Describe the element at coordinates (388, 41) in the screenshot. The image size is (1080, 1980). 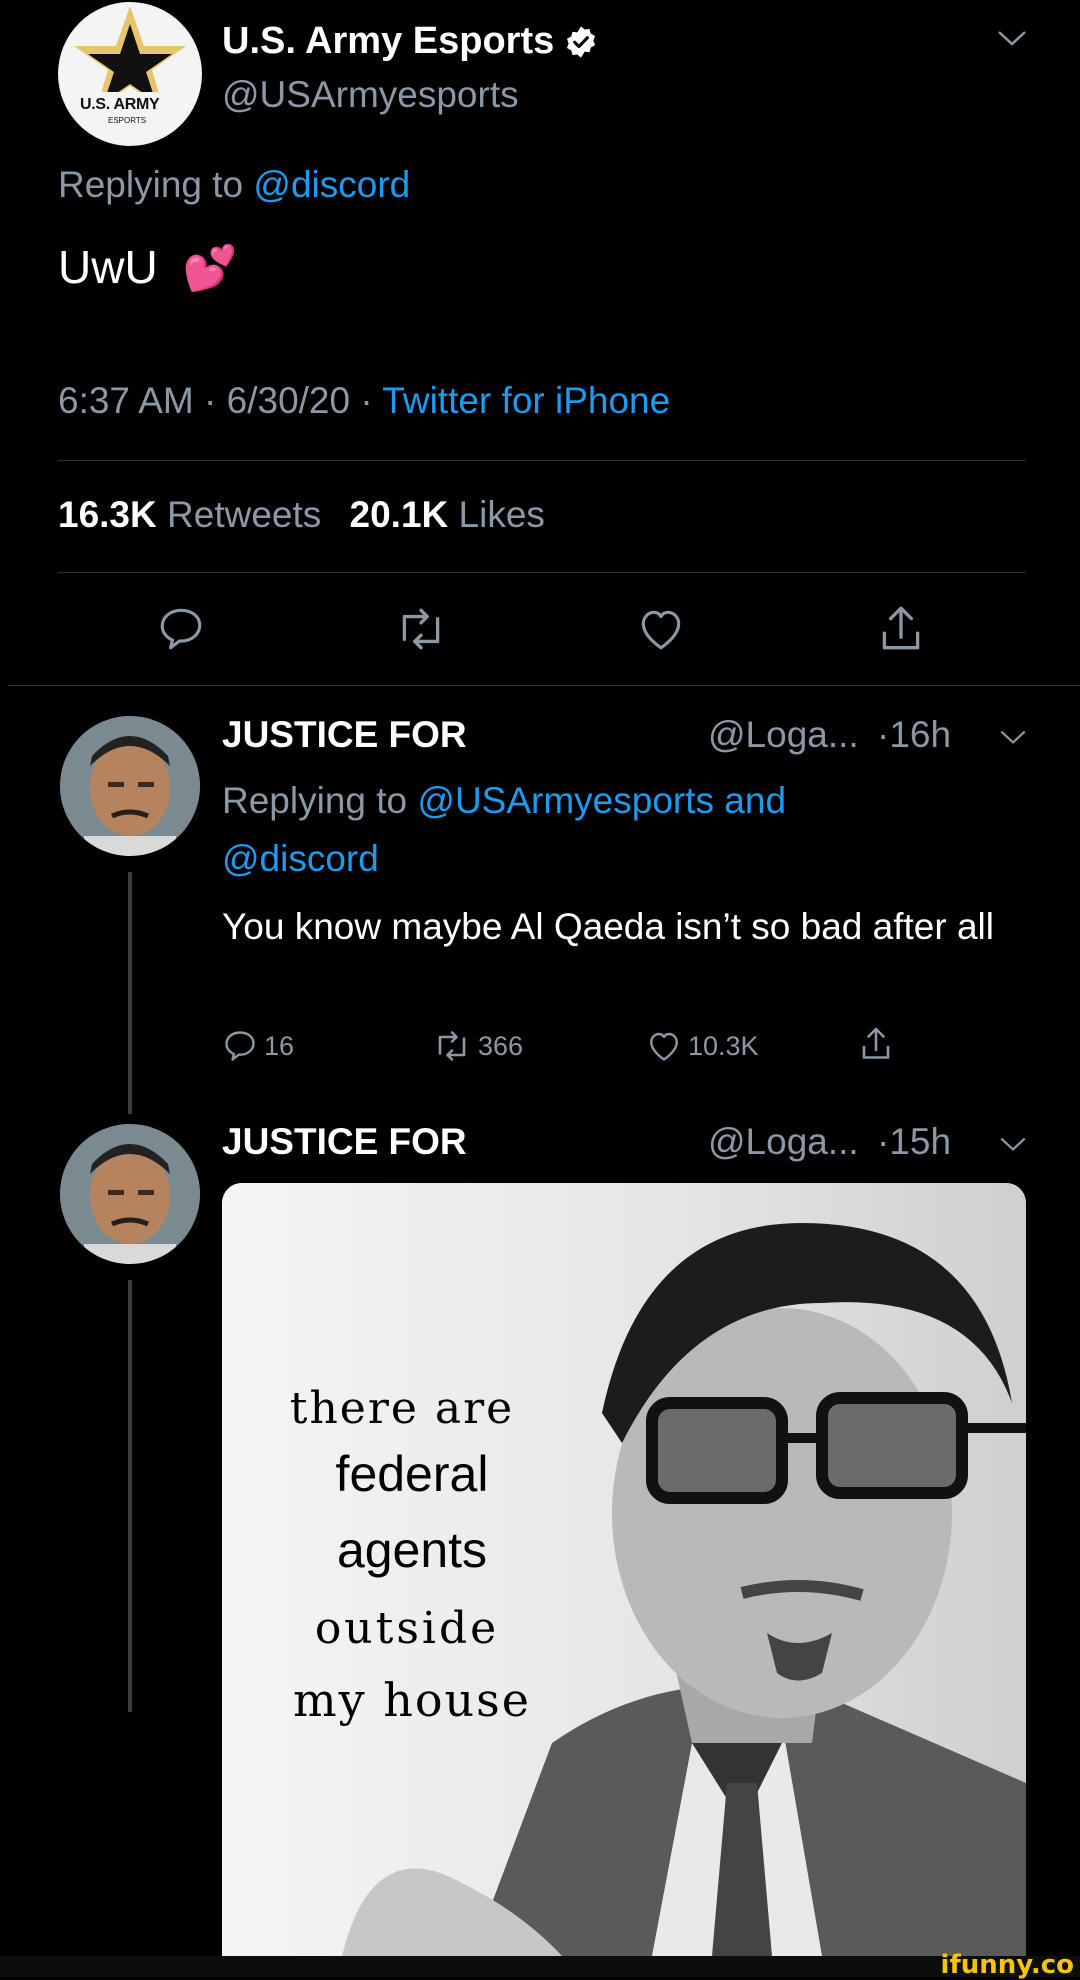
I see `display-name: U.S. Army Esports` at that location.